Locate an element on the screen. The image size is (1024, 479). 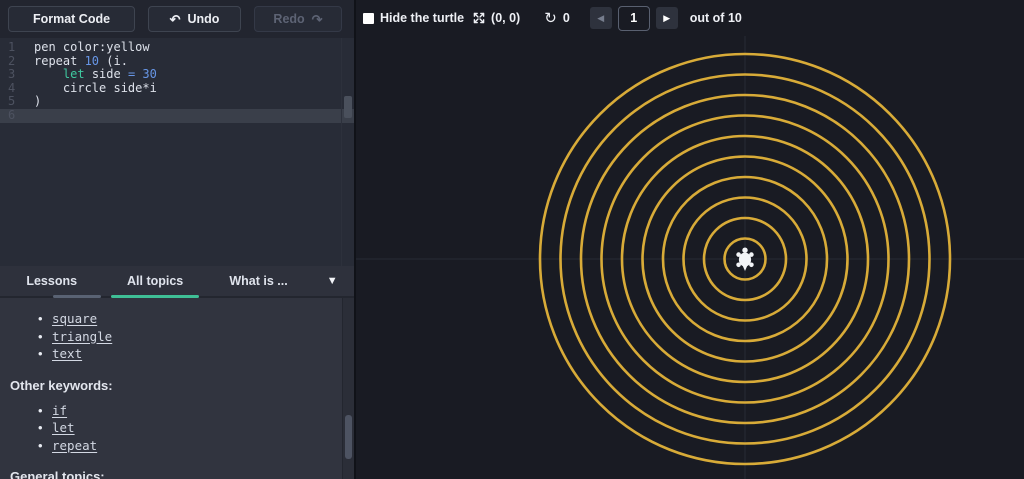
next-step-button: ▶ is located at coordinates (666, 18).